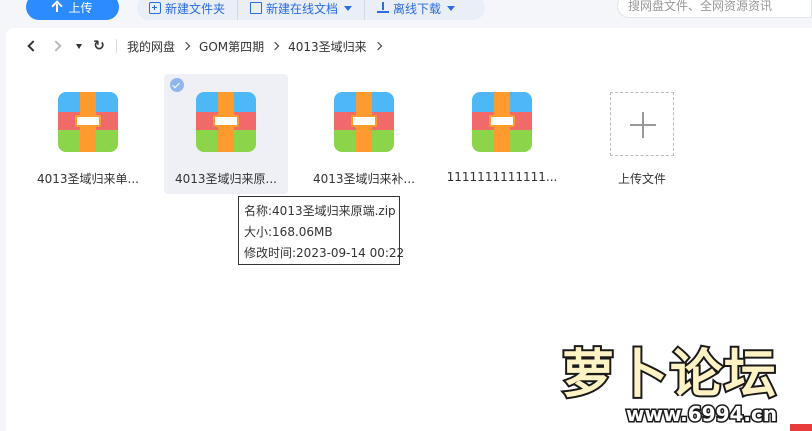 This screenshot has height=431, width=812. Describe the element at coordinates (669, 375) in the screenshot. I see `watermark-logo-text: 萝卜论坛` at that location.